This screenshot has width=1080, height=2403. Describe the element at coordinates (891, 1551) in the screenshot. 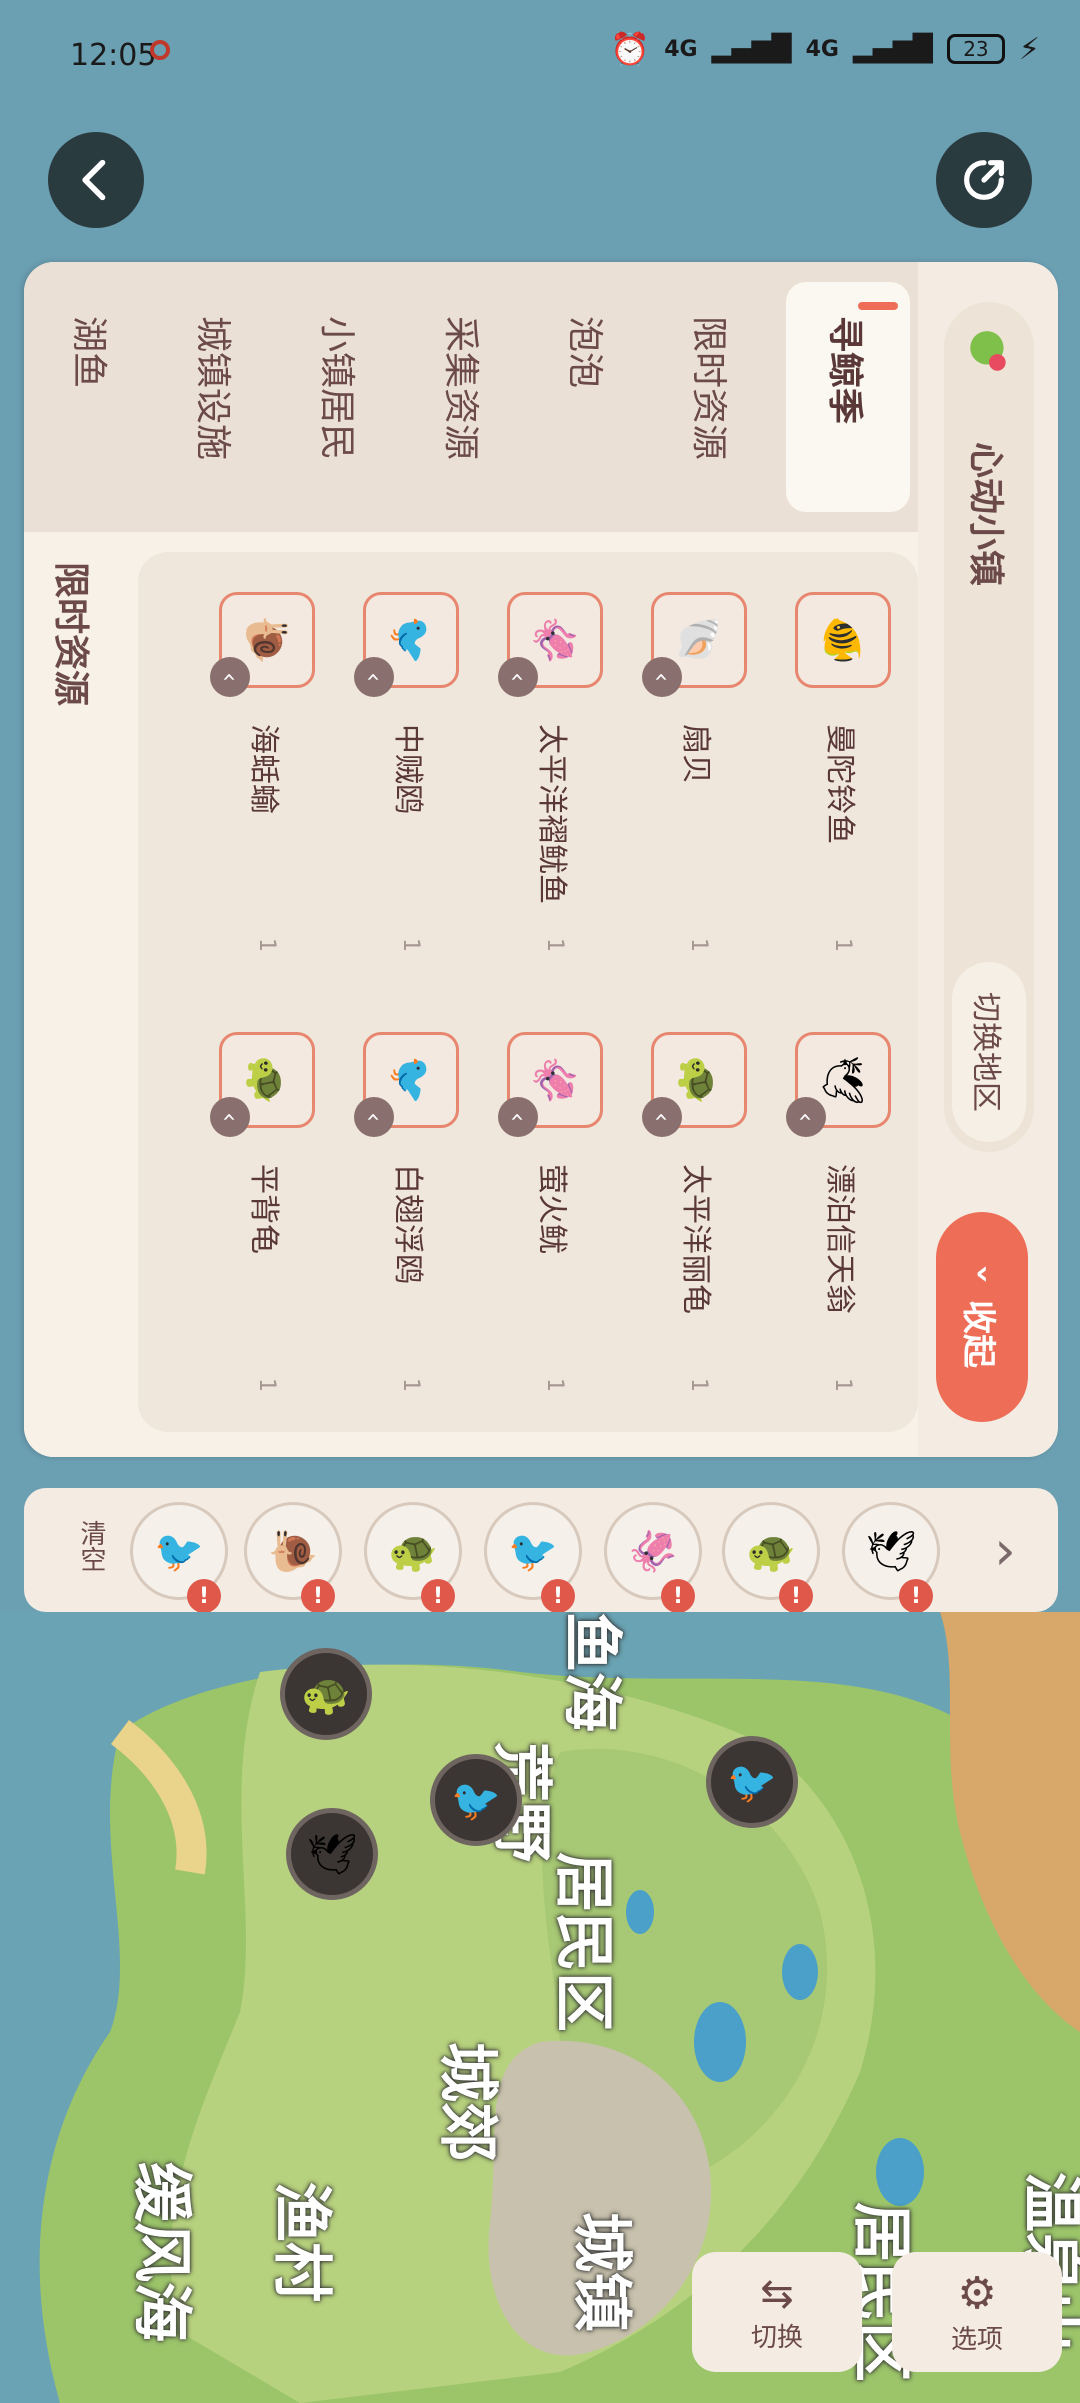

I see `albatross-icon: 🕊` at that location.